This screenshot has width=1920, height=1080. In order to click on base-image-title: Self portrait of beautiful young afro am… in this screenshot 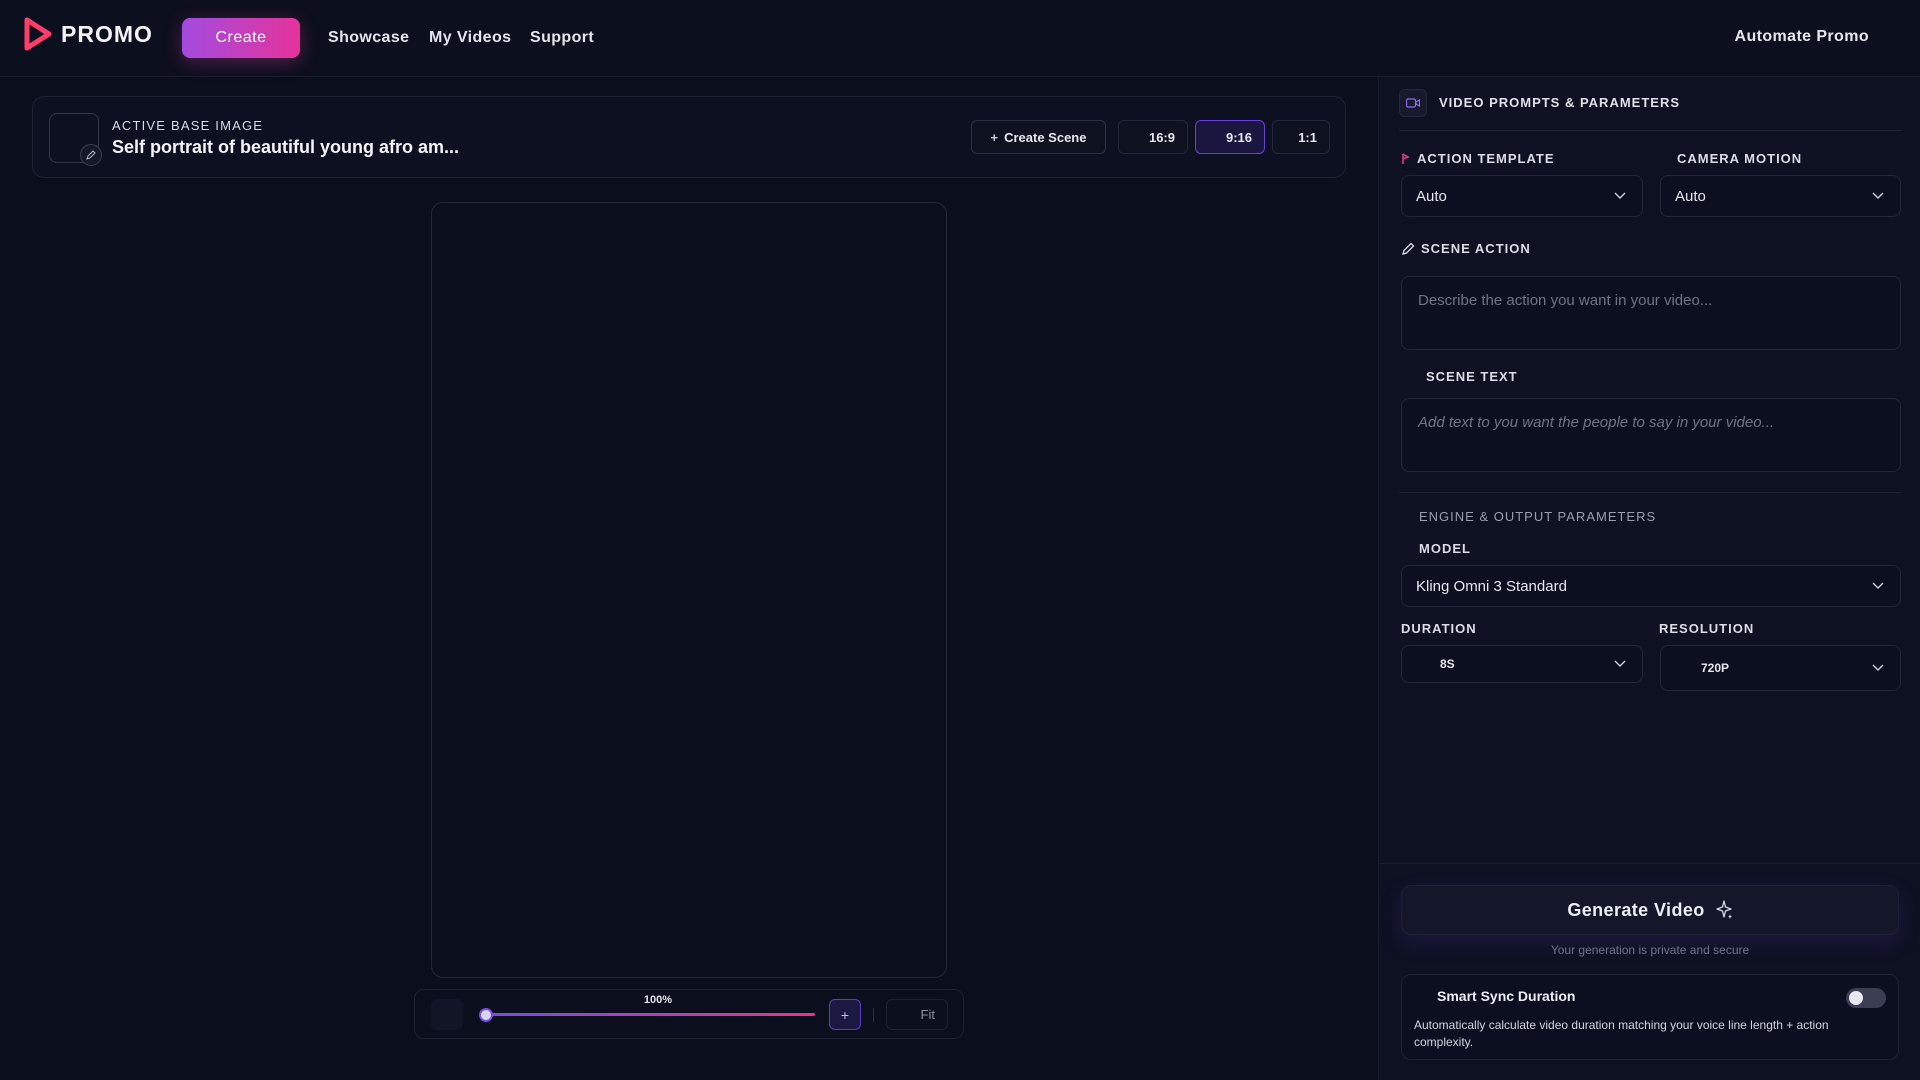, I will do `click(286, 147)`.